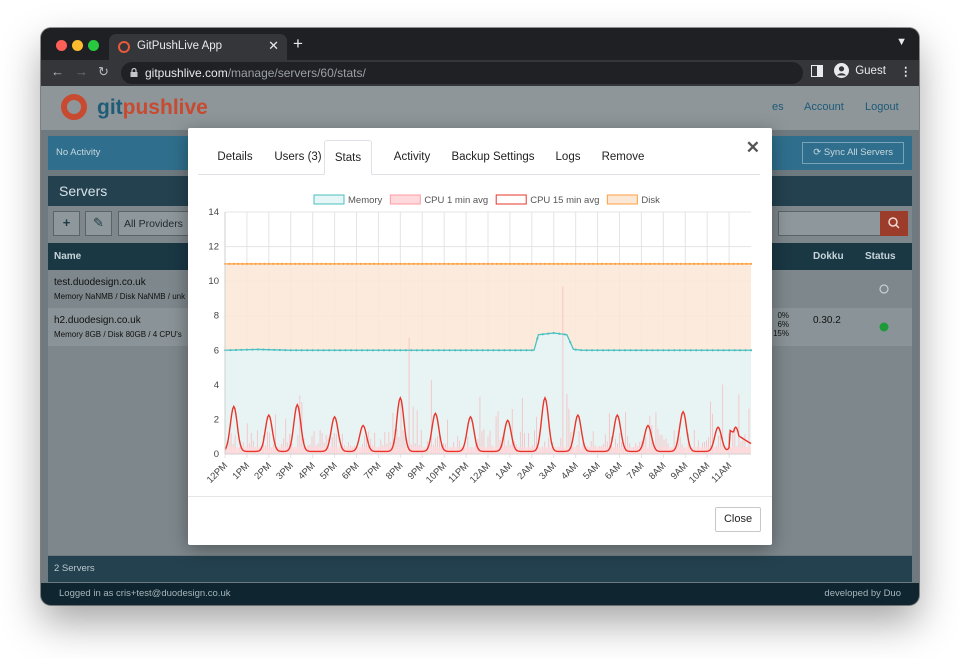  Describe the element at coordinates (152, 108) in the screenshot. I see `app-logo: gitpushlive` at that location.